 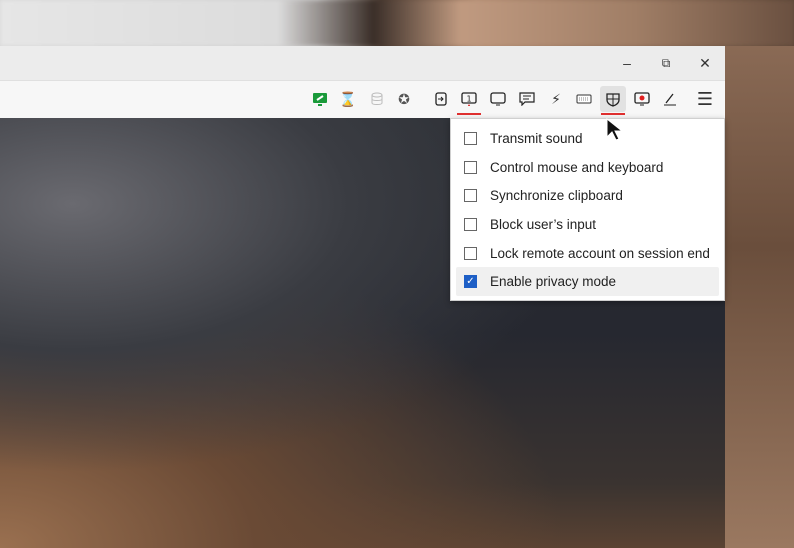 What do you see at coordinates (527, 99) in the screenshot?
I see `chat-icon` at bounding box center [527, 99].